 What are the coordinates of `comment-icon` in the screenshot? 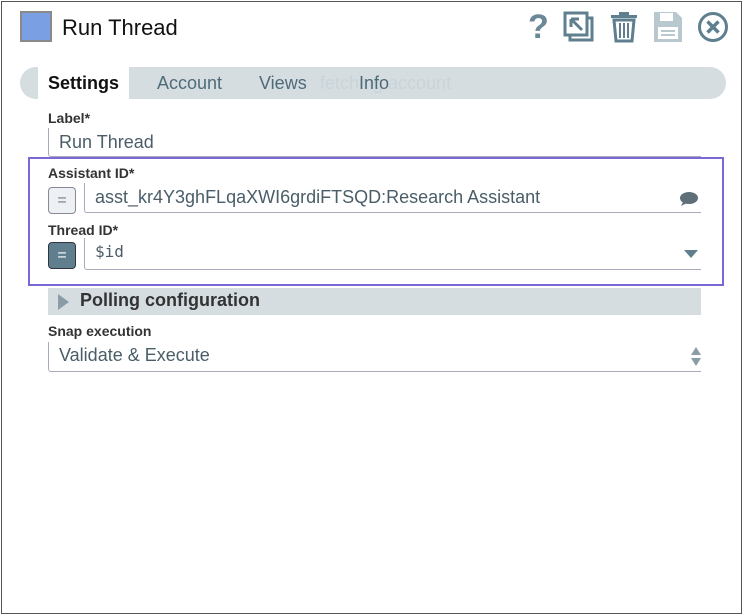 It's located at (689, 199).